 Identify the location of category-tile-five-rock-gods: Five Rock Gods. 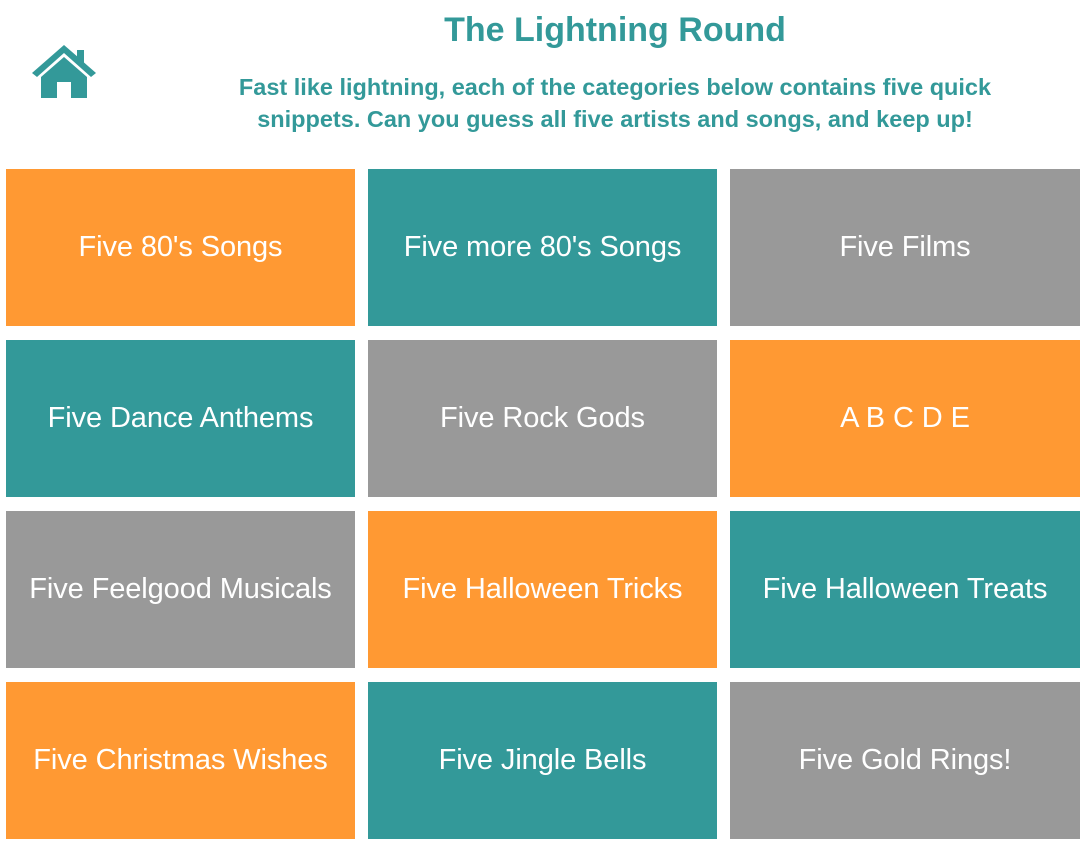
(542, 418).